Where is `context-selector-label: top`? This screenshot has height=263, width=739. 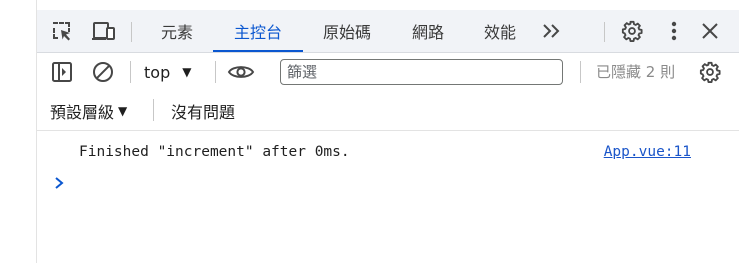 context-selector-label: top is located at coordinates (157, 72).